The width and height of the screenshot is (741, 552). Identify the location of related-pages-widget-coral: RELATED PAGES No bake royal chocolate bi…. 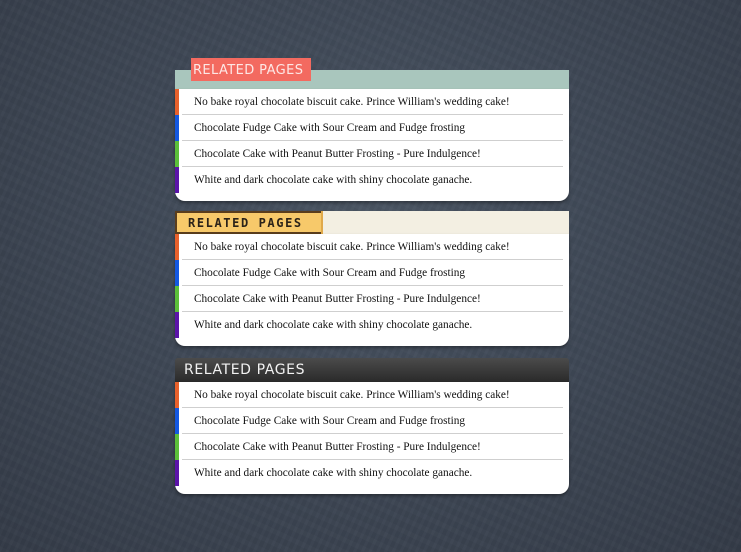
(372, 129).